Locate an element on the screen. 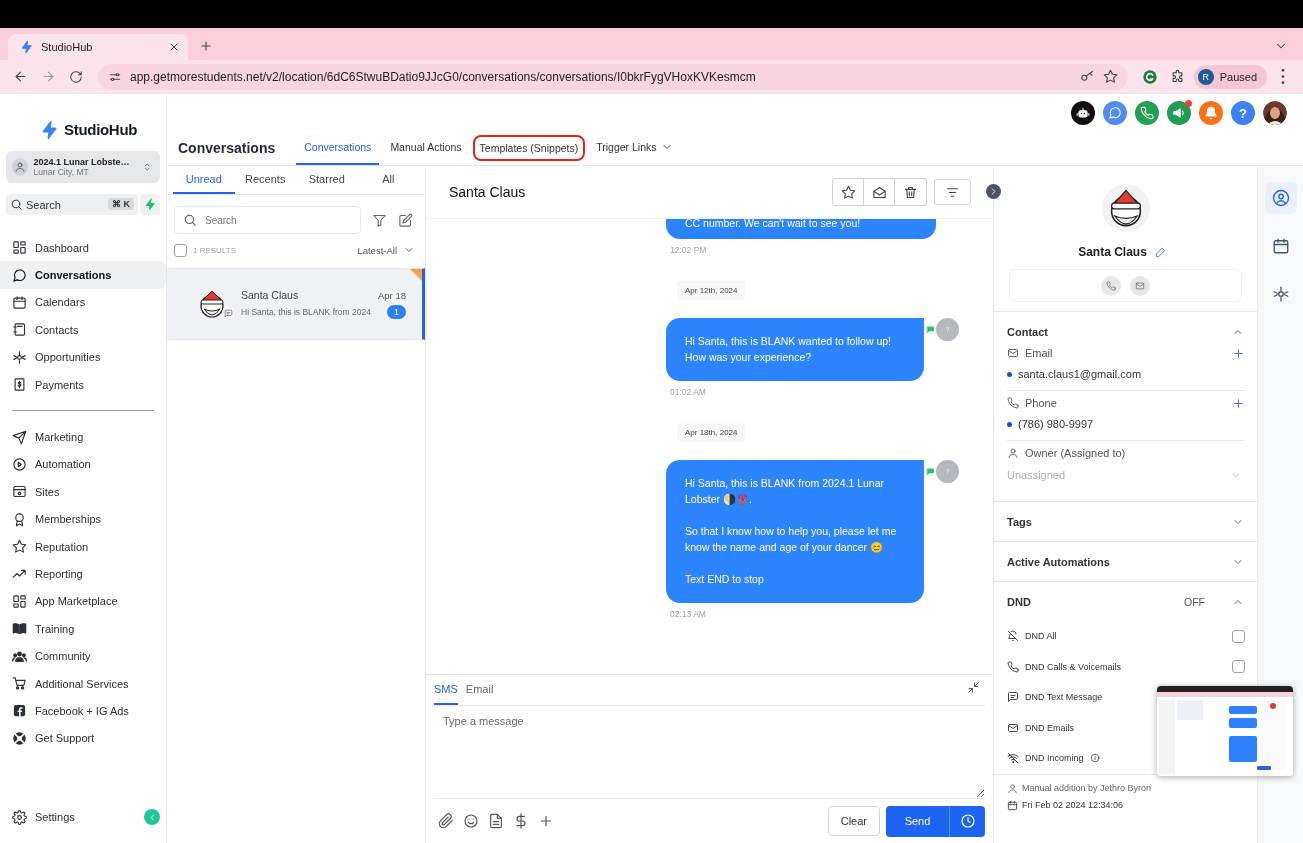  phone-icon is located at coordinates (1111, 285).